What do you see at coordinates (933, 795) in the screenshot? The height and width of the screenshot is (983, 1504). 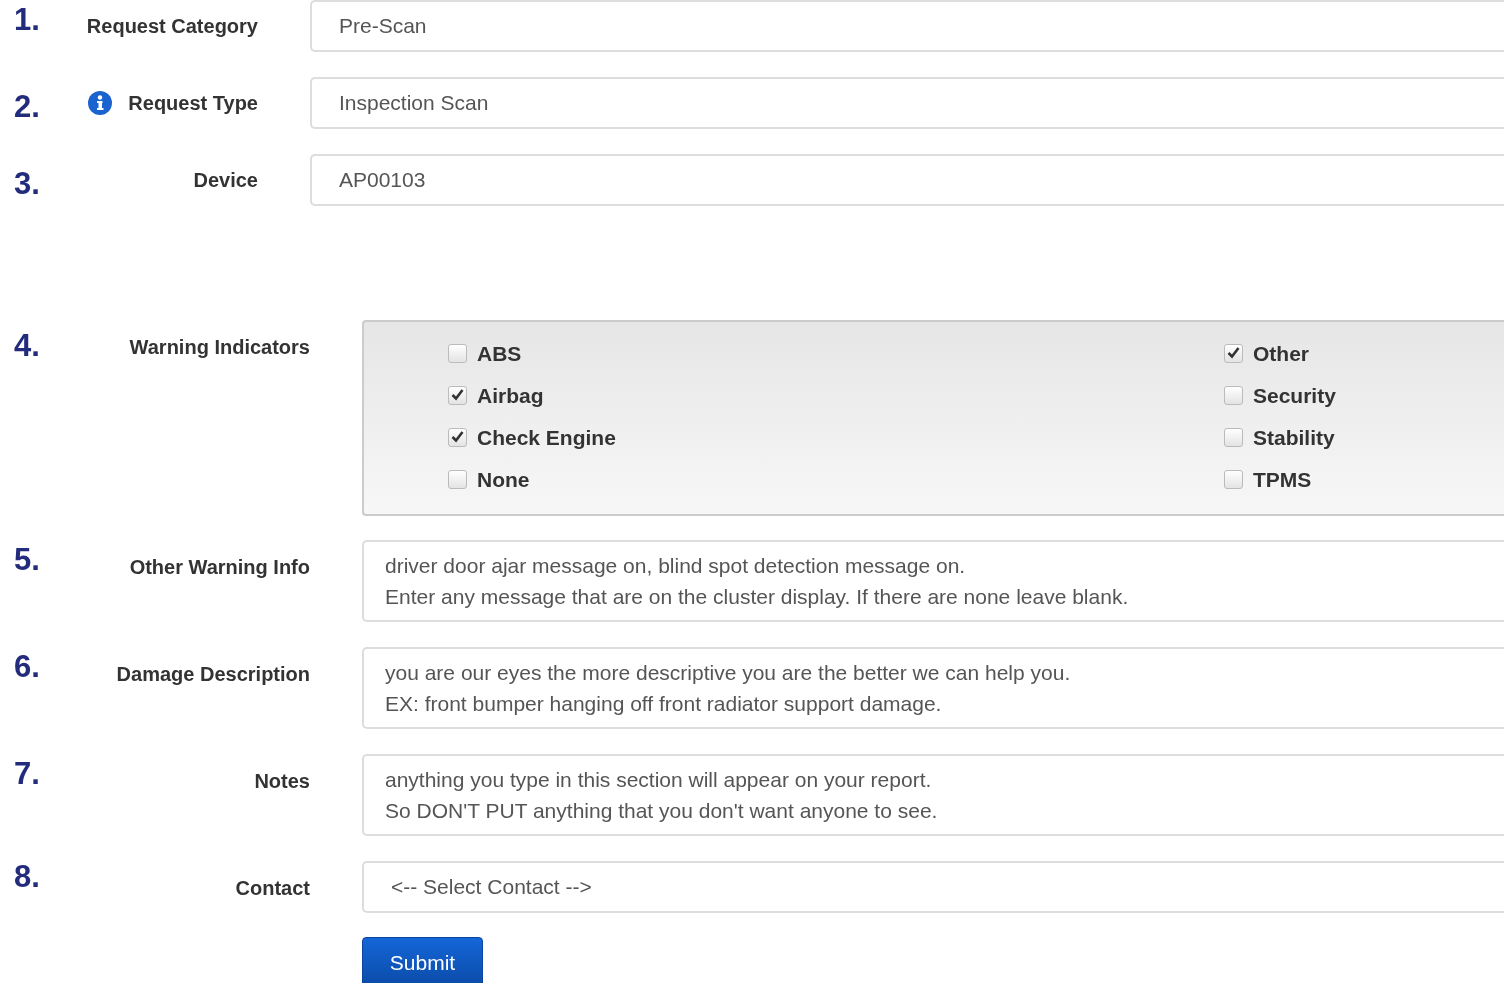 I see `text-area: anything you type in this section will appear on your report. So DON'T PUT anything that you don't want anyone to see.` at bounding box center [933, 795].